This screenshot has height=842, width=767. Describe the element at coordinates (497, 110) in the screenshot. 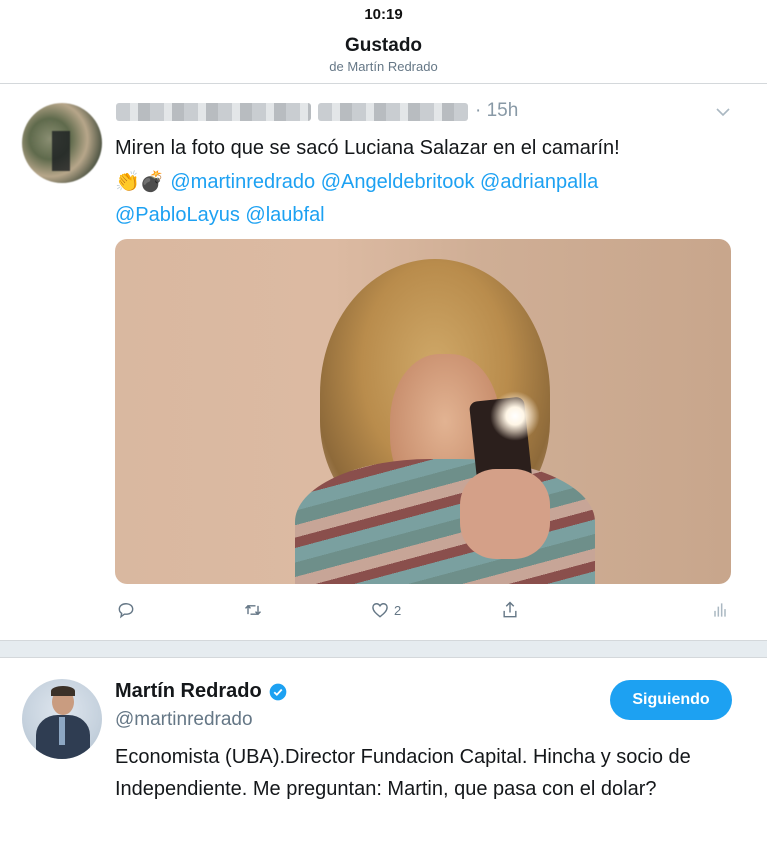

I see `tweet-timestamp: · 15h` at that location.